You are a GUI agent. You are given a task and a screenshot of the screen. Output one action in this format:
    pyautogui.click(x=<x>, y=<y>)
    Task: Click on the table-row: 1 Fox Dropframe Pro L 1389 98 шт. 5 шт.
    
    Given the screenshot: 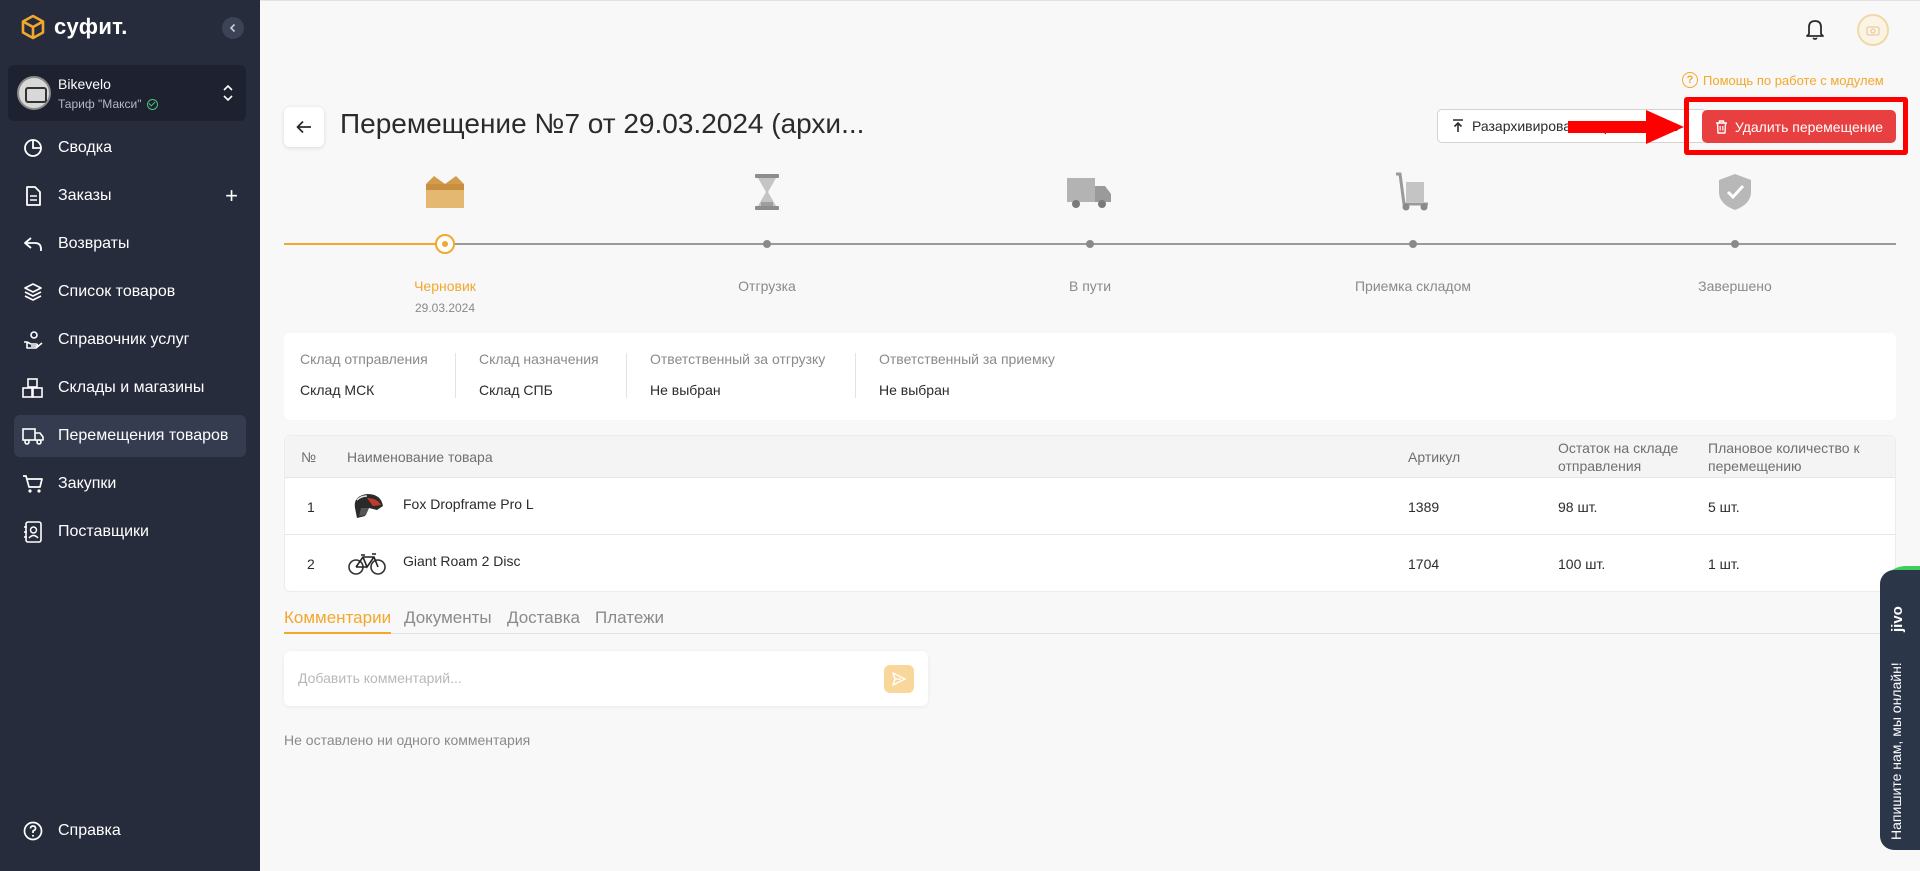 What is the action you would take?
    pyautogui.click(x=1090, y=506)
    